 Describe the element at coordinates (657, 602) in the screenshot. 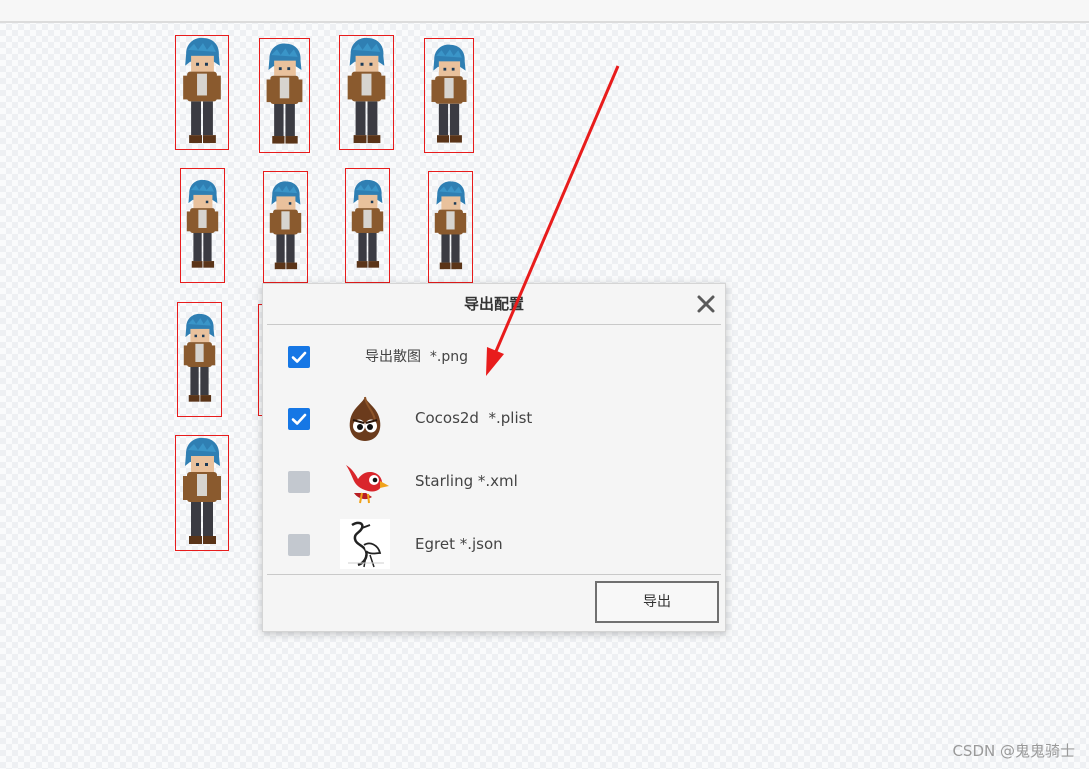

I see `export-button: 导出` at that location.